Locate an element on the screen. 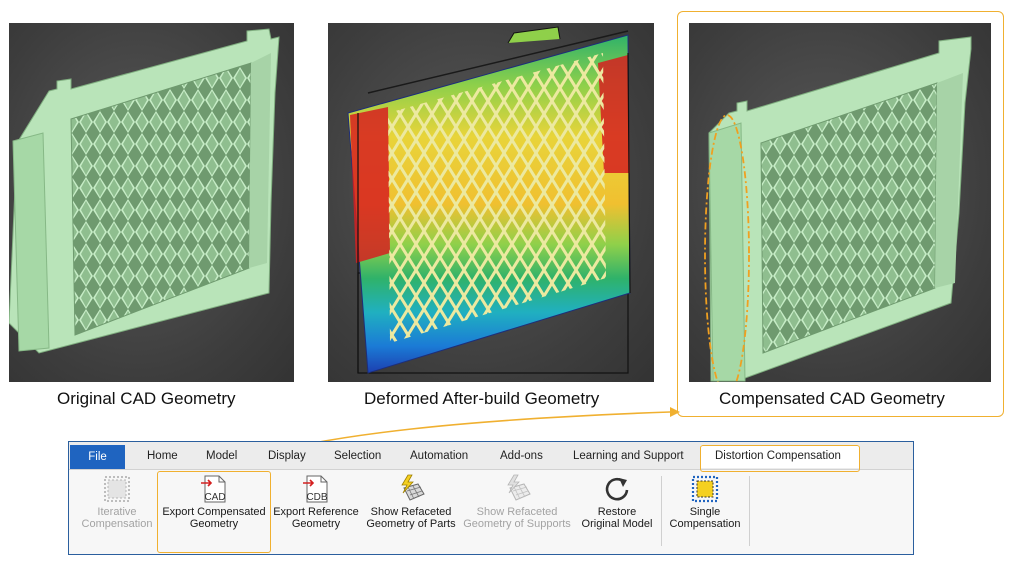 This screenshot has height=567, width=1015. restore-label-2: Original Model is located at coordinates (617, 523).